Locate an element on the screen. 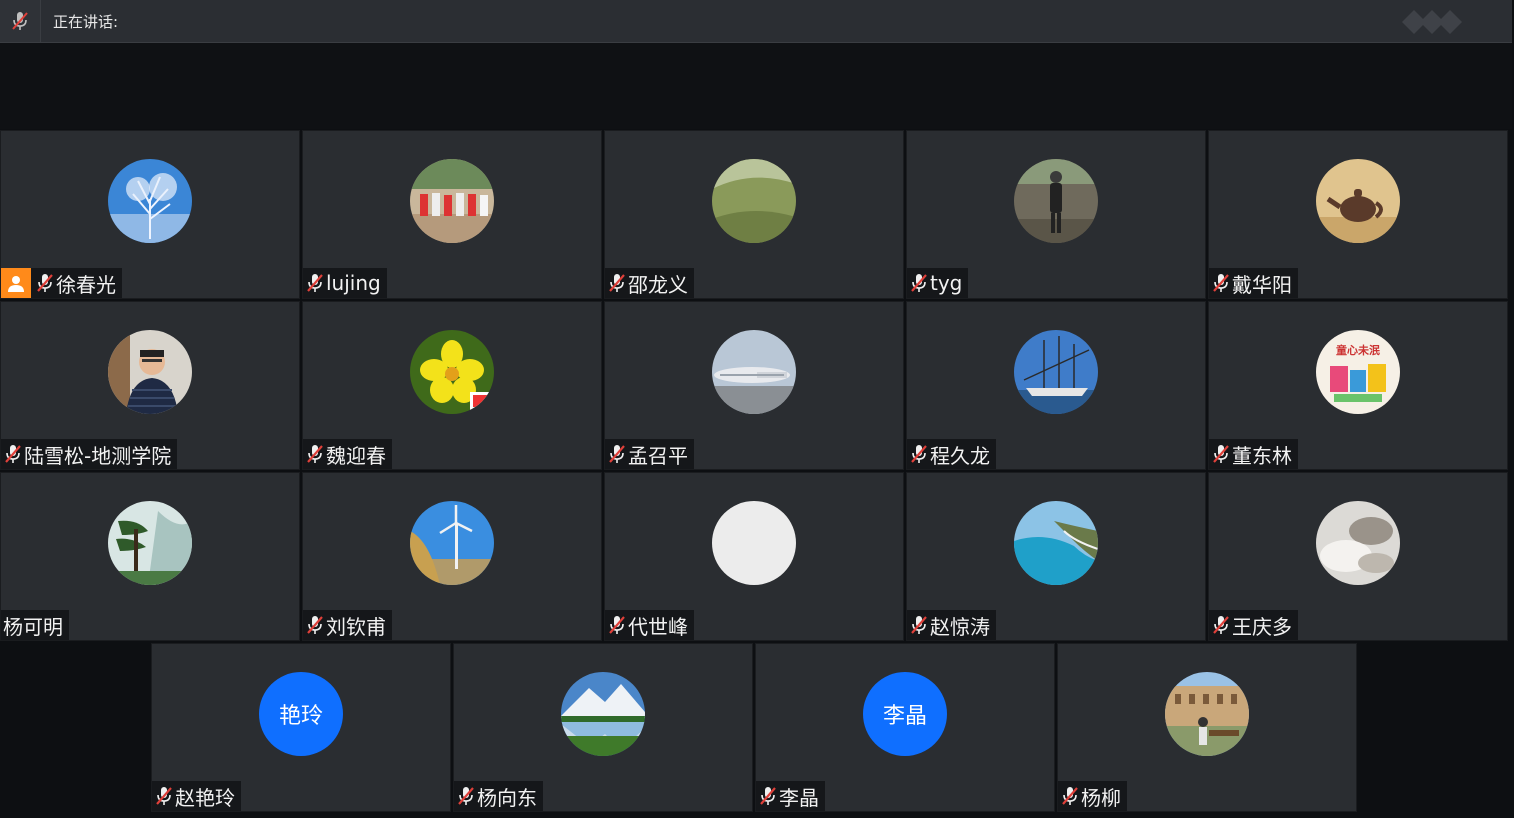 The height and width of the screenshot is (818, 1514). participant-name-tag: 程久龙 is located at coordinates (951, 454).